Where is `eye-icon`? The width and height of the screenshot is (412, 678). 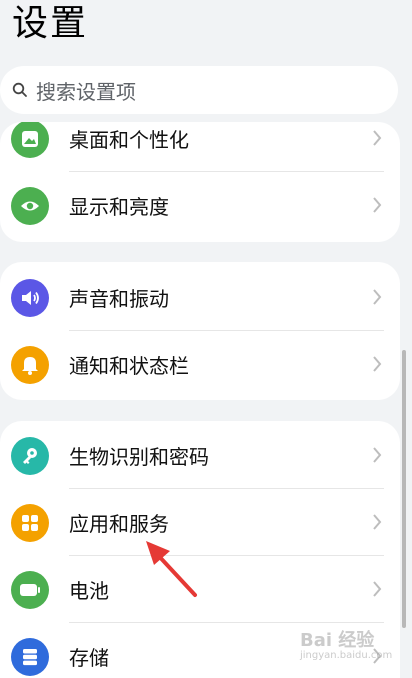 eye-icon is located at coordinates (30, 205).